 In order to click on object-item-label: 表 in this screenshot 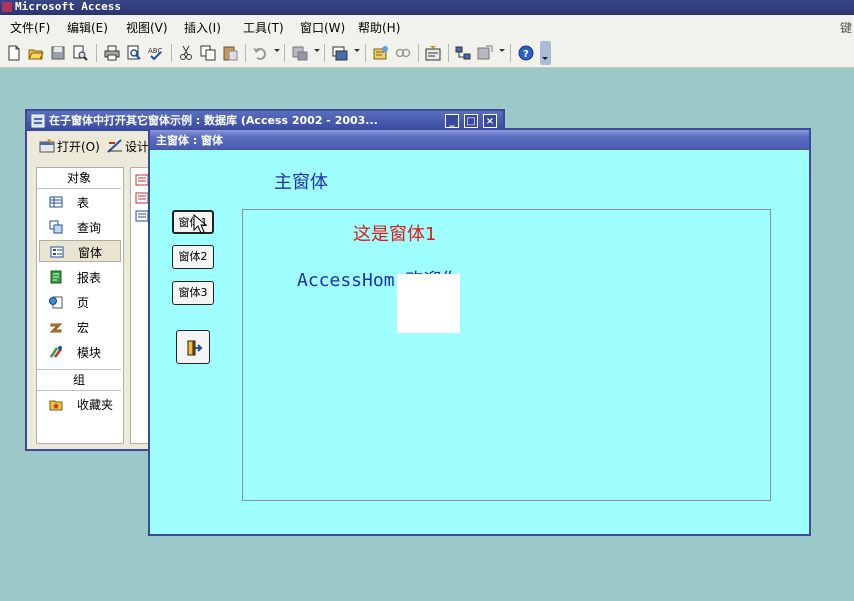, I will do `click(83, 203)`.